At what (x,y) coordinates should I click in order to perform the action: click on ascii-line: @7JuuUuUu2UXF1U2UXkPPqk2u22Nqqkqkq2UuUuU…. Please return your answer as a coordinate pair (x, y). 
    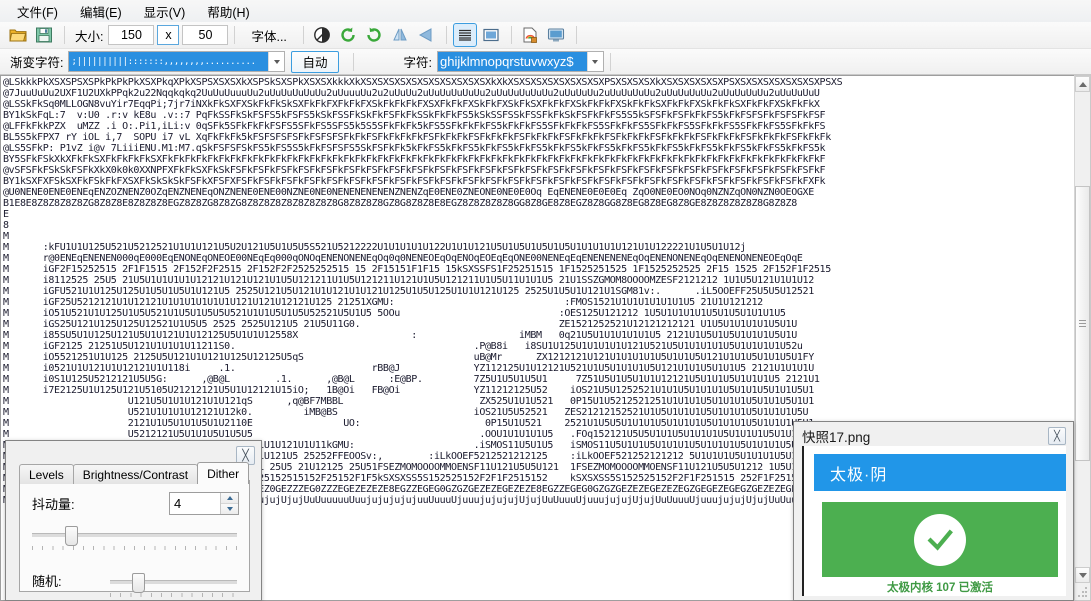
    Looking at the image, I should click on (411, 93).